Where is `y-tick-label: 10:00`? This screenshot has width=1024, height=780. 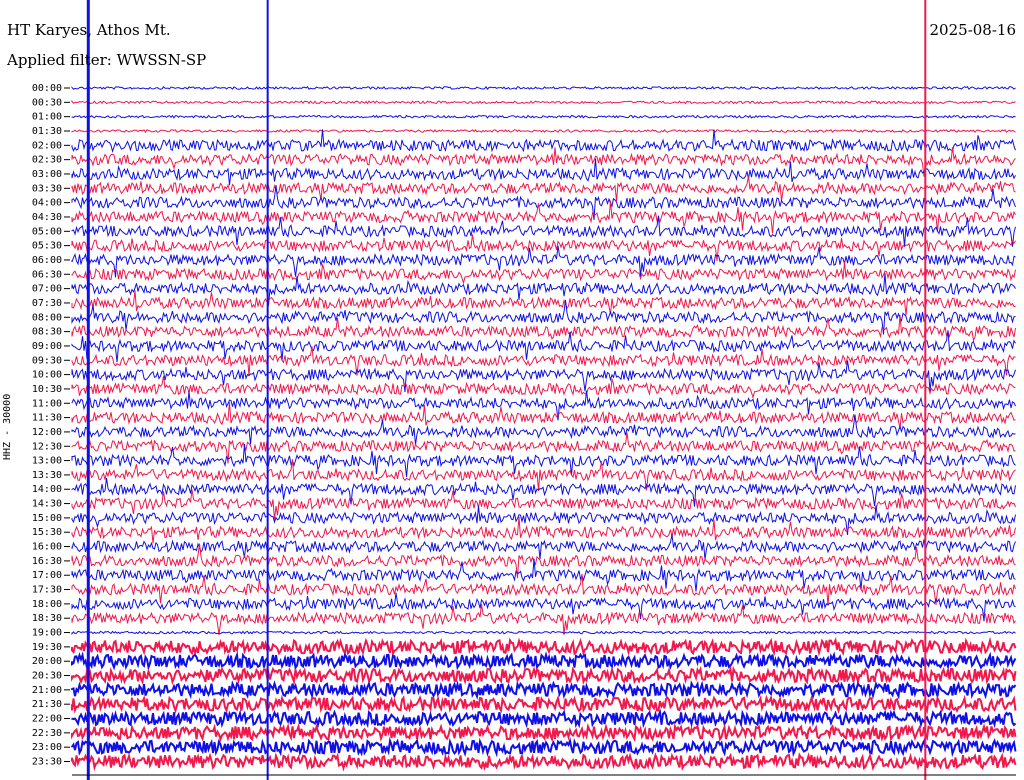
y-tick-label: 10:00 is located at coordinates (47, 375).